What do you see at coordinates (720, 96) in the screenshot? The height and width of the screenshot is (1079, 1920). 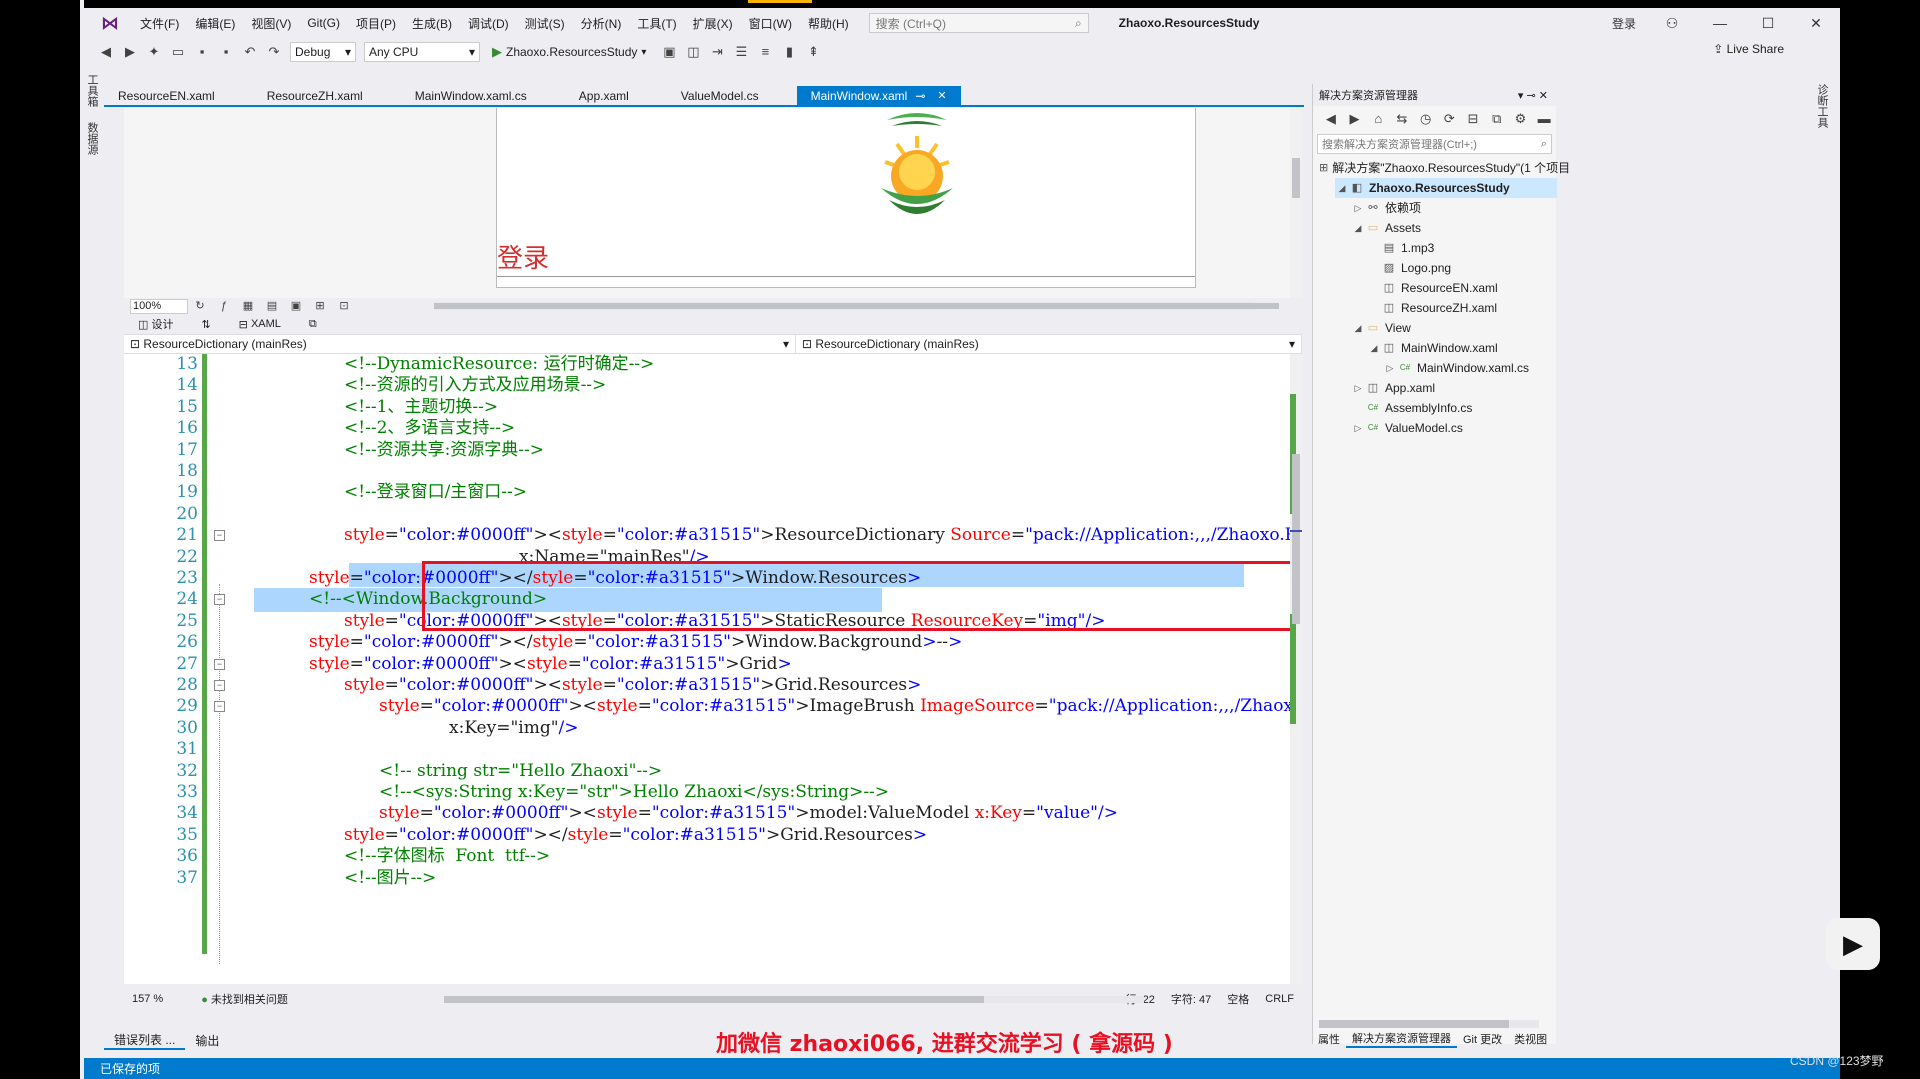 I see `tab-valuemodel: ValueModel.cs` at bounding box center [720, 96].